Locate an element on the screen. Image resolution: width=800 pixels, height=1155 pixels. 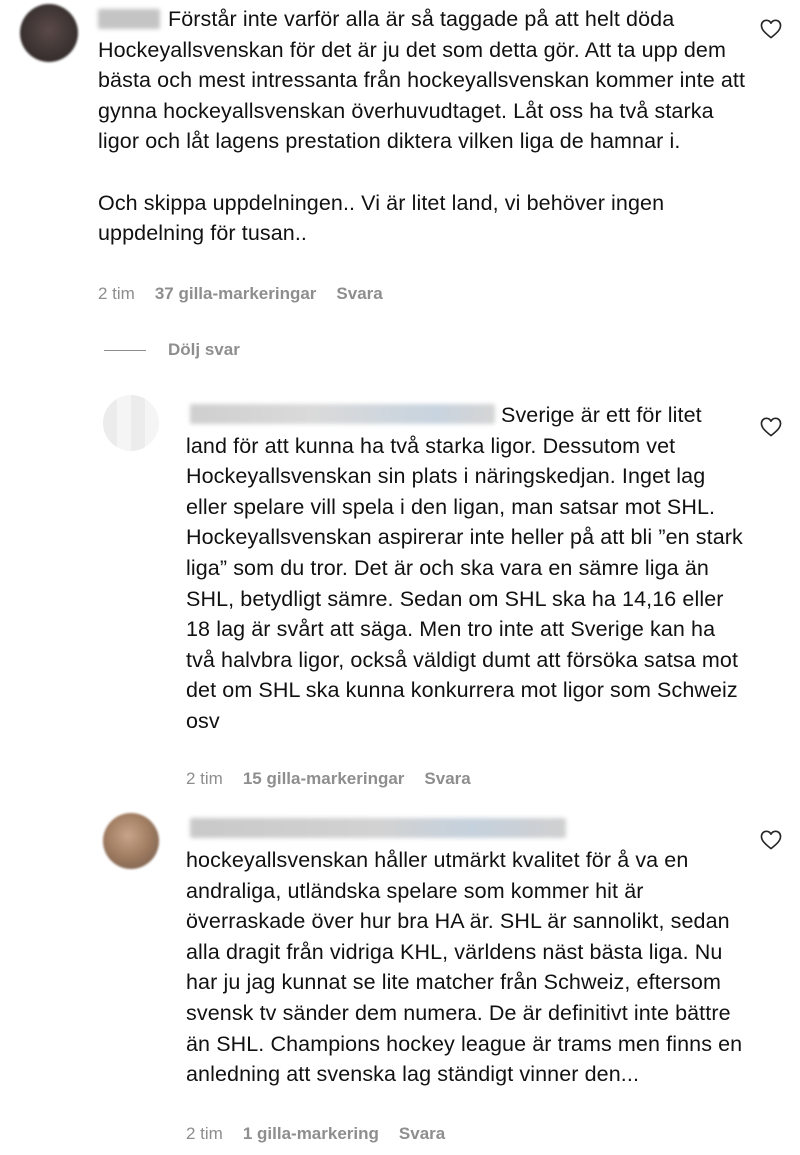
hide-replies-label: Dölj svar is located at coordinates (204, 350).